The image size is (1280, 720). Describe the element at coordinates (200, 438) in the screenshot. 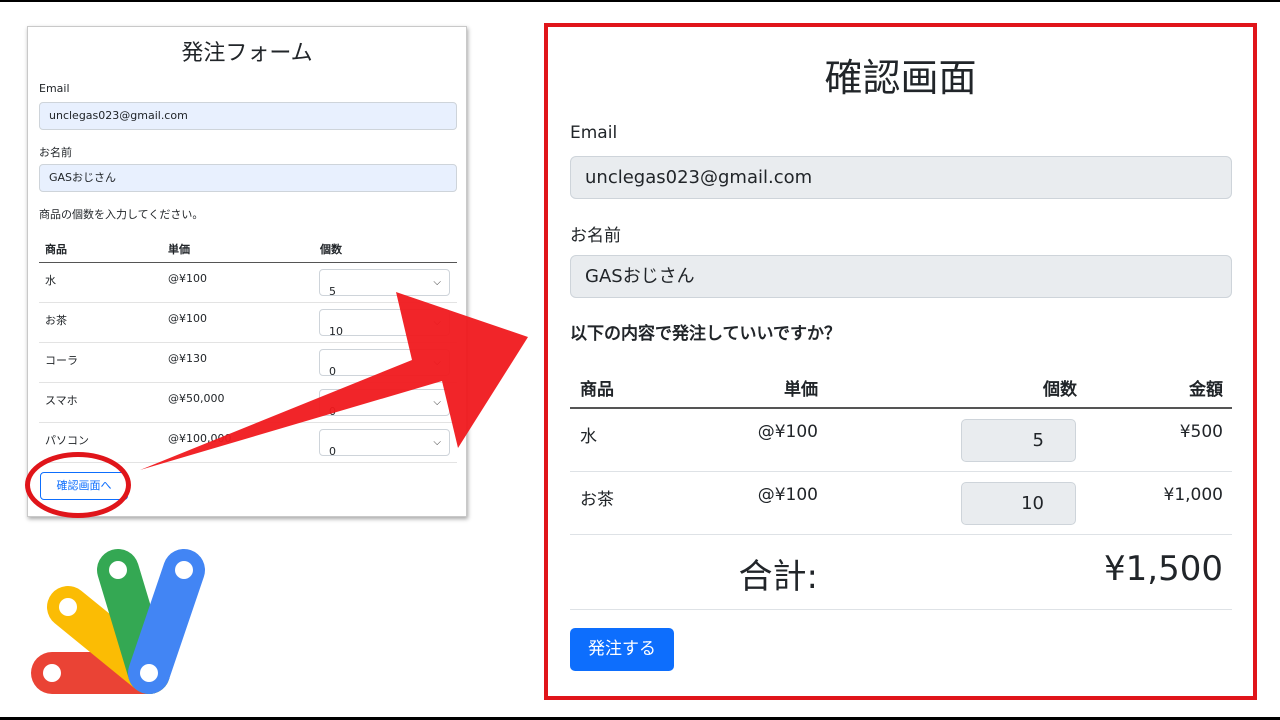

I see `unit-price: @¥100,000` at that location.